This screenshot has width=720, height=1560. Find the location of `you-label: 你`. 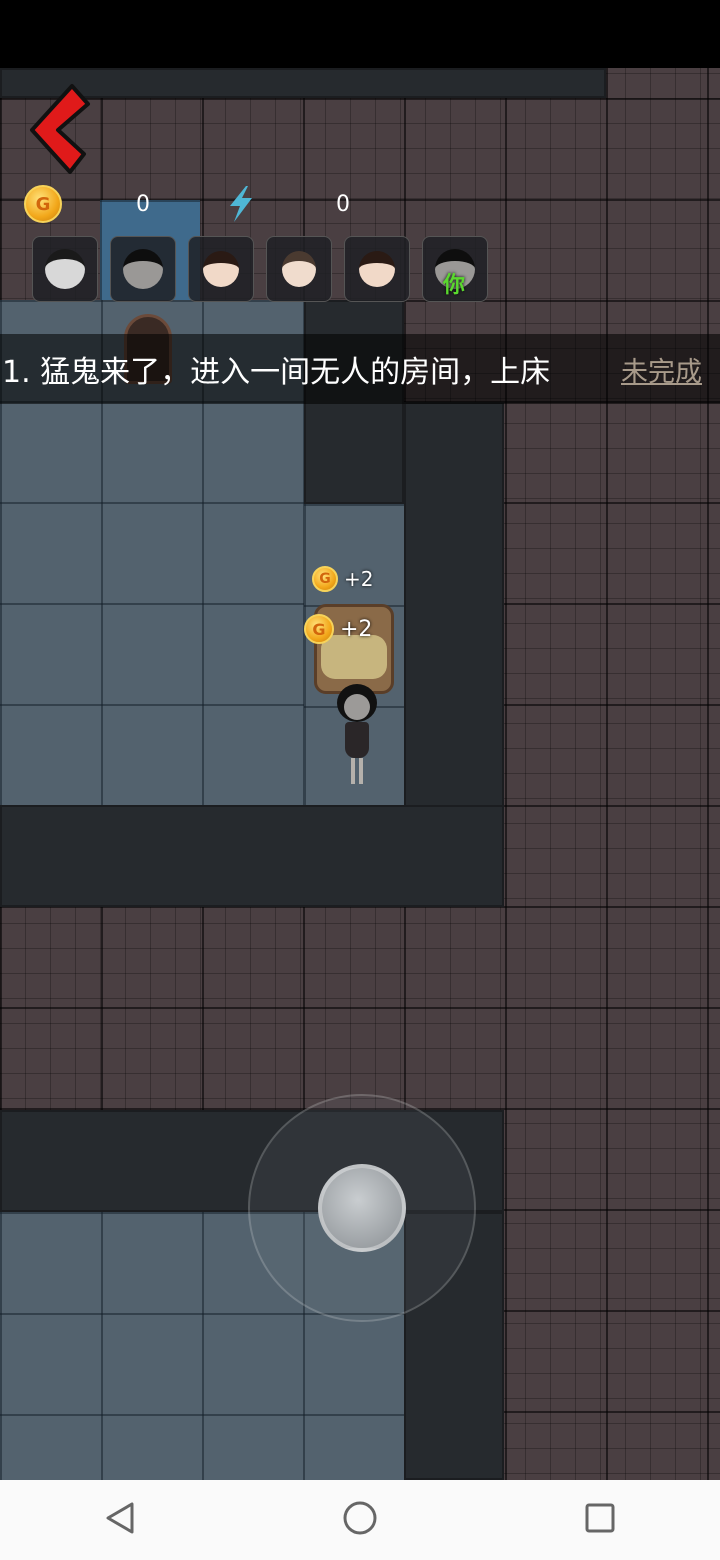

you-label: 你 is located at coordinates (454, 285).